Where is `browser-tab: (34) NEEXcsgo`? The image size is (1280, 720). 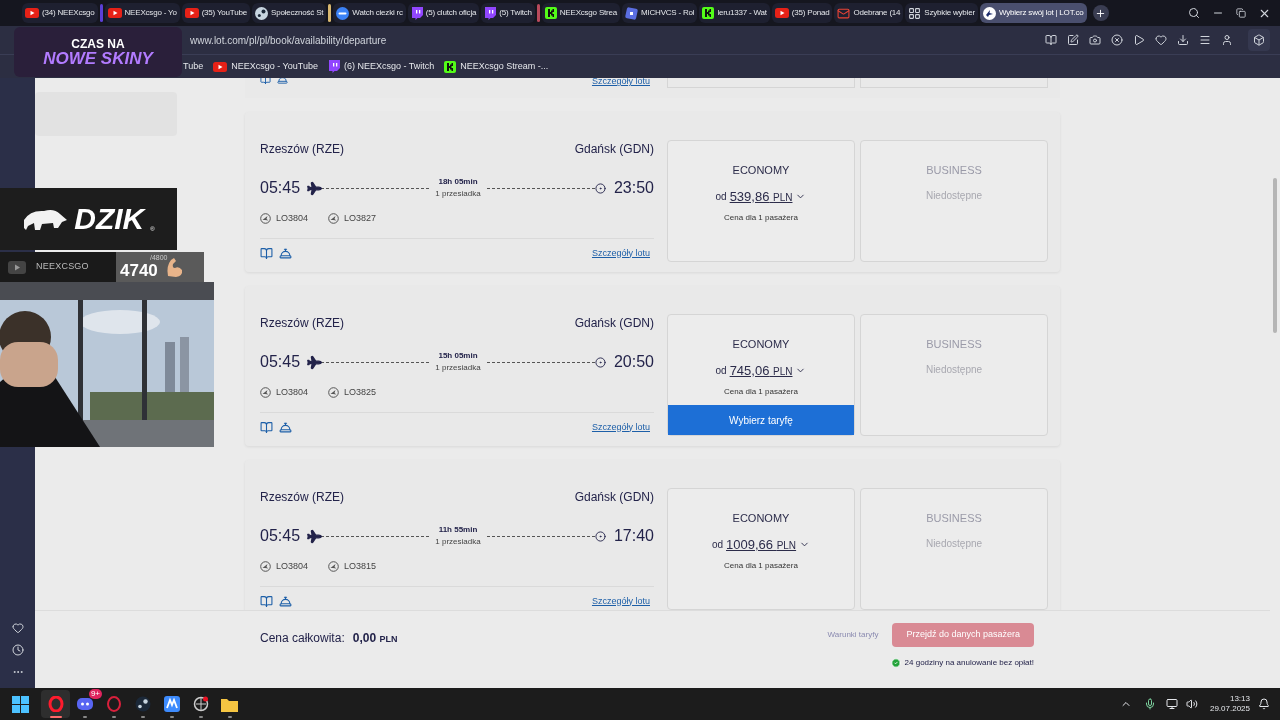
browser-tab: (34) NEEXcsgo is located at coordinates (60, 13).